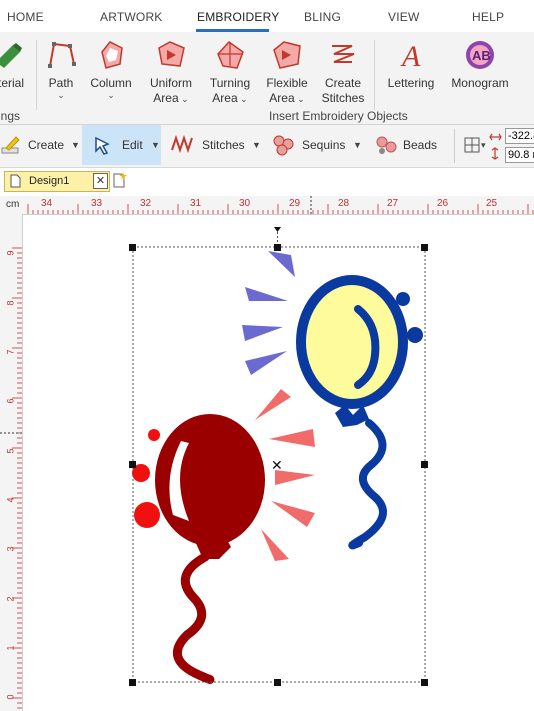 This screenshot has width=534, height=711. What do you see at coordinates (75, 145) in the screenshot?
I see `create-dropdown-arrow: ▼` at bounding box center [75, 145].